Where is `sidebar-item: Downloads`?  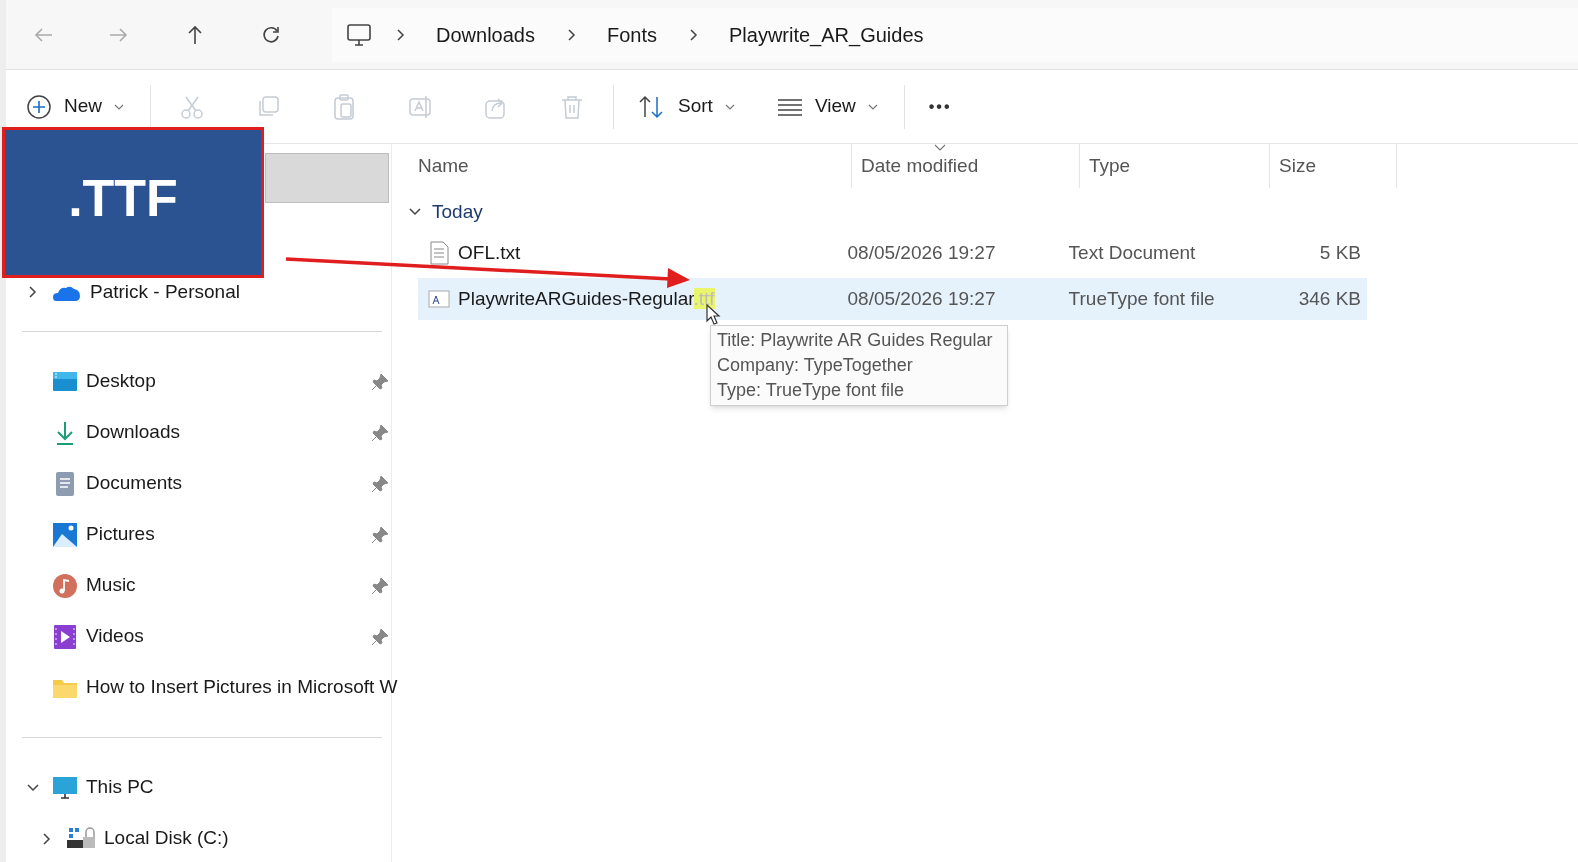
sidebar-item: Downloads is located at coordinates (116, 432).